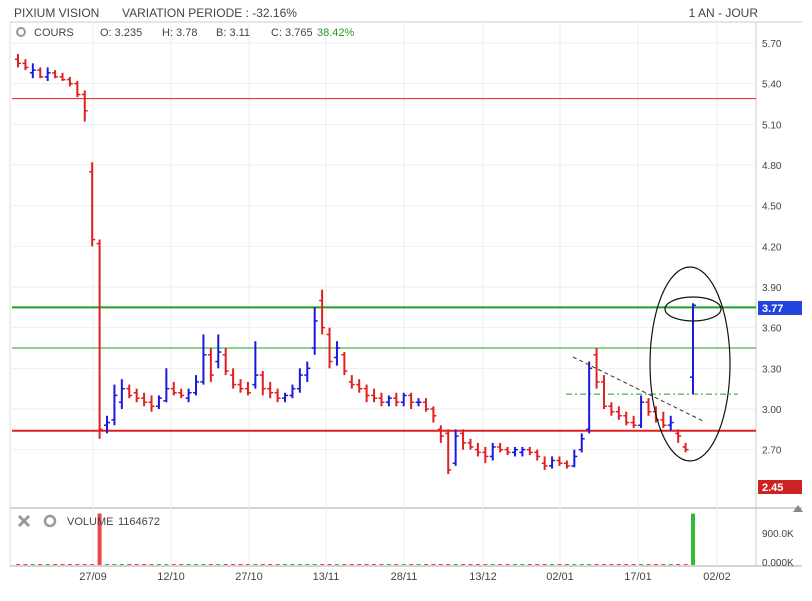  Describe the element at coordinates (249, 577) in the screenshot. I see `x-tick-label: 27/10` at that location.